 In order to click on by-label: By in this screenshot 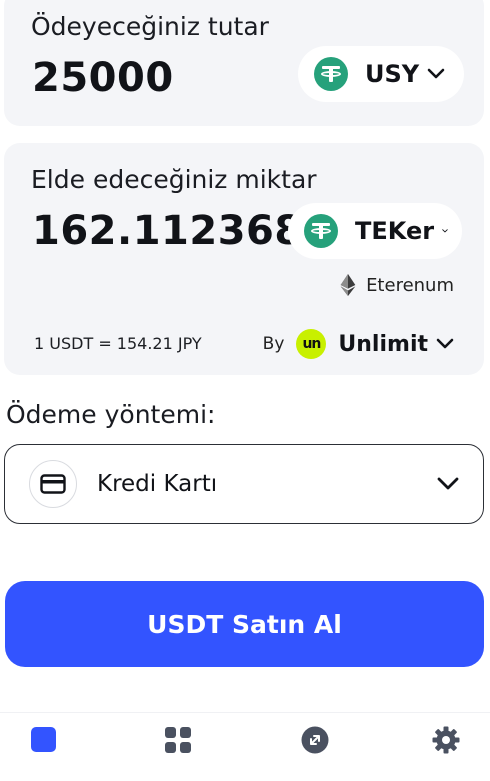, I will do `click(273, 344)`.